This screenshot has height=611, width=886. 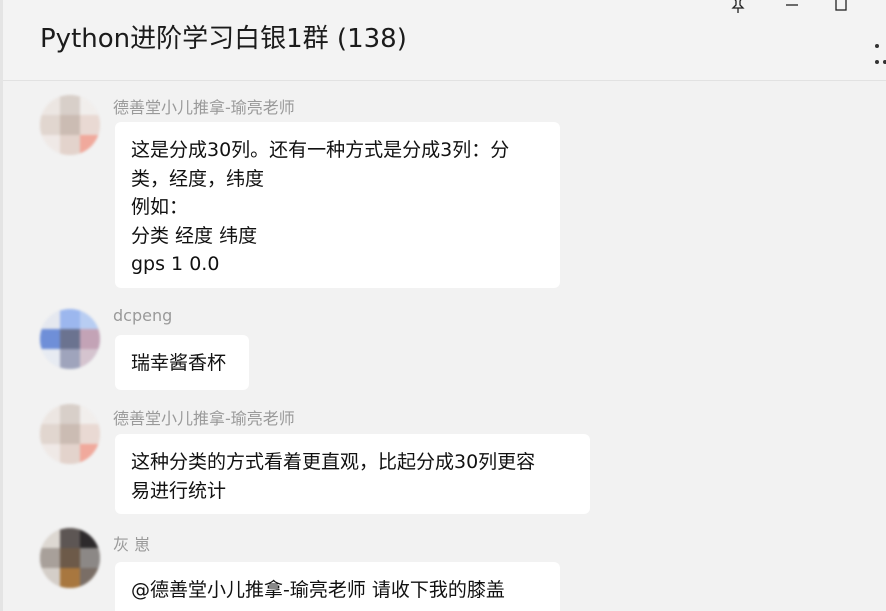 I want to click on sender-name: 灰 崽, so click(x=131, y=543).